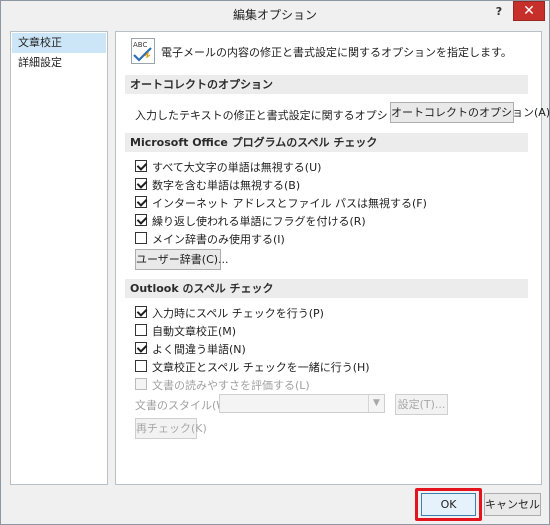  Describe the element at coordinates (326, 288) in the screenshot. I see `section-outlook-spelling-header: Outlook のスペル チェック` at that location.